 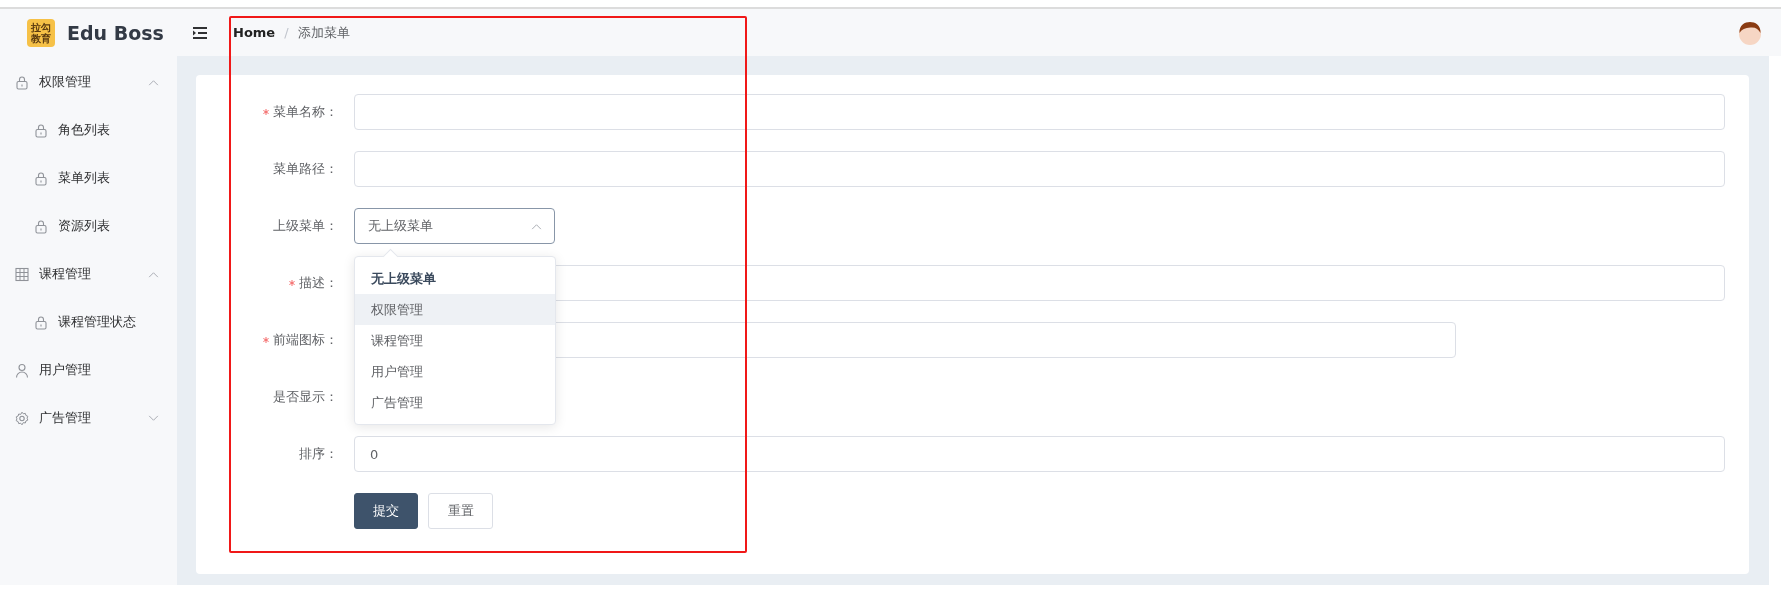 I want to click on submenu-item: 资源列表, so click(x=88, y=226).